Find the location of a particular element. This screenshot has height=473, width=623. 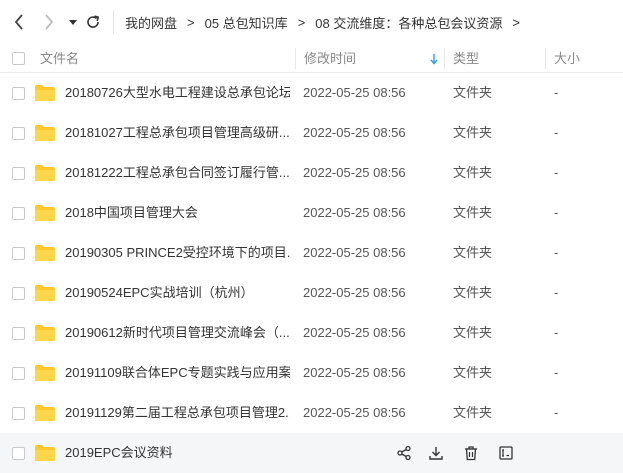

download-icon is located at coordinates (436, 453).